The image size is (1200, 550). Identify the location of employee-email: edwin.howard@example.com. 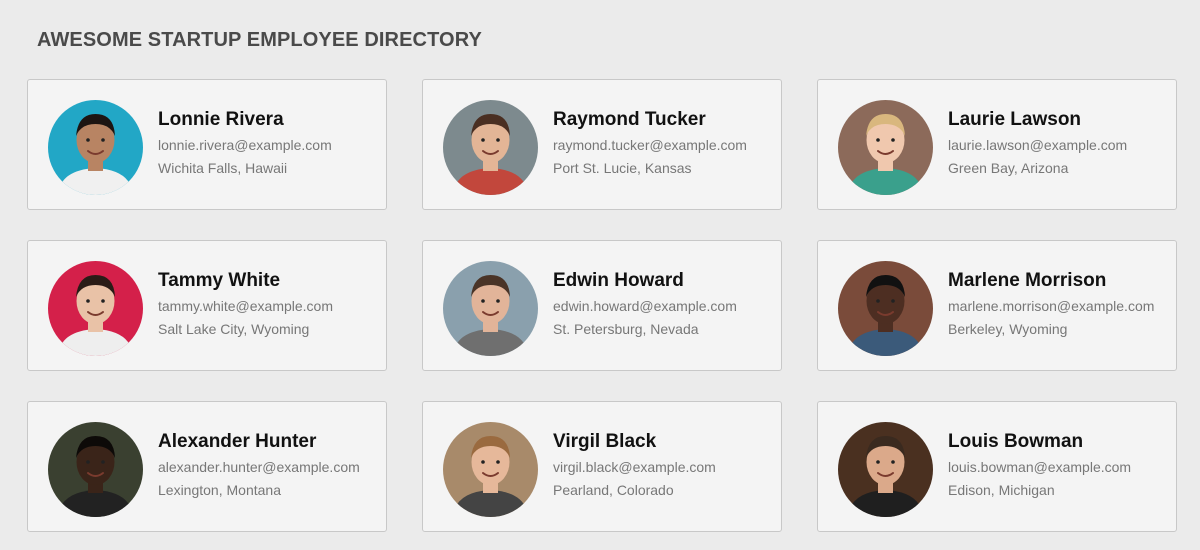
(645, 306).